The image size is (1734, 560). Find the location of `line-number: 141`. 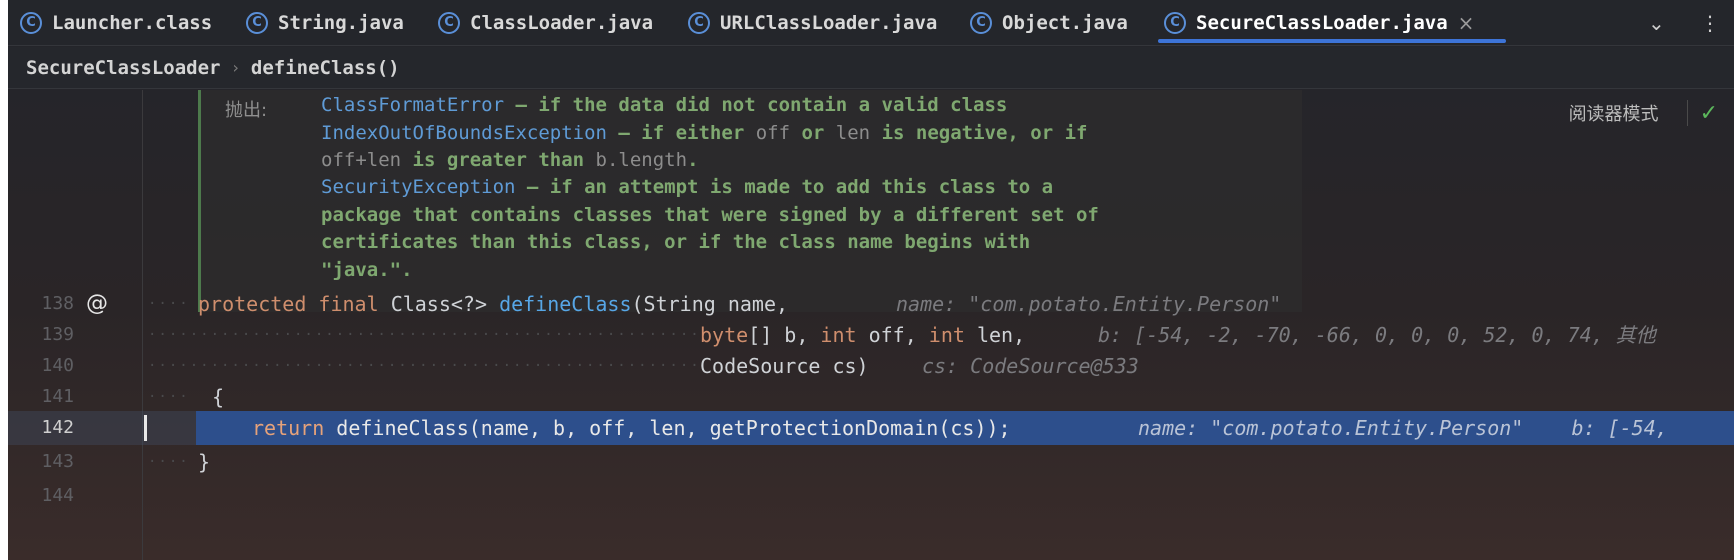

line-number: 141 is located at coordinates (57, 396).